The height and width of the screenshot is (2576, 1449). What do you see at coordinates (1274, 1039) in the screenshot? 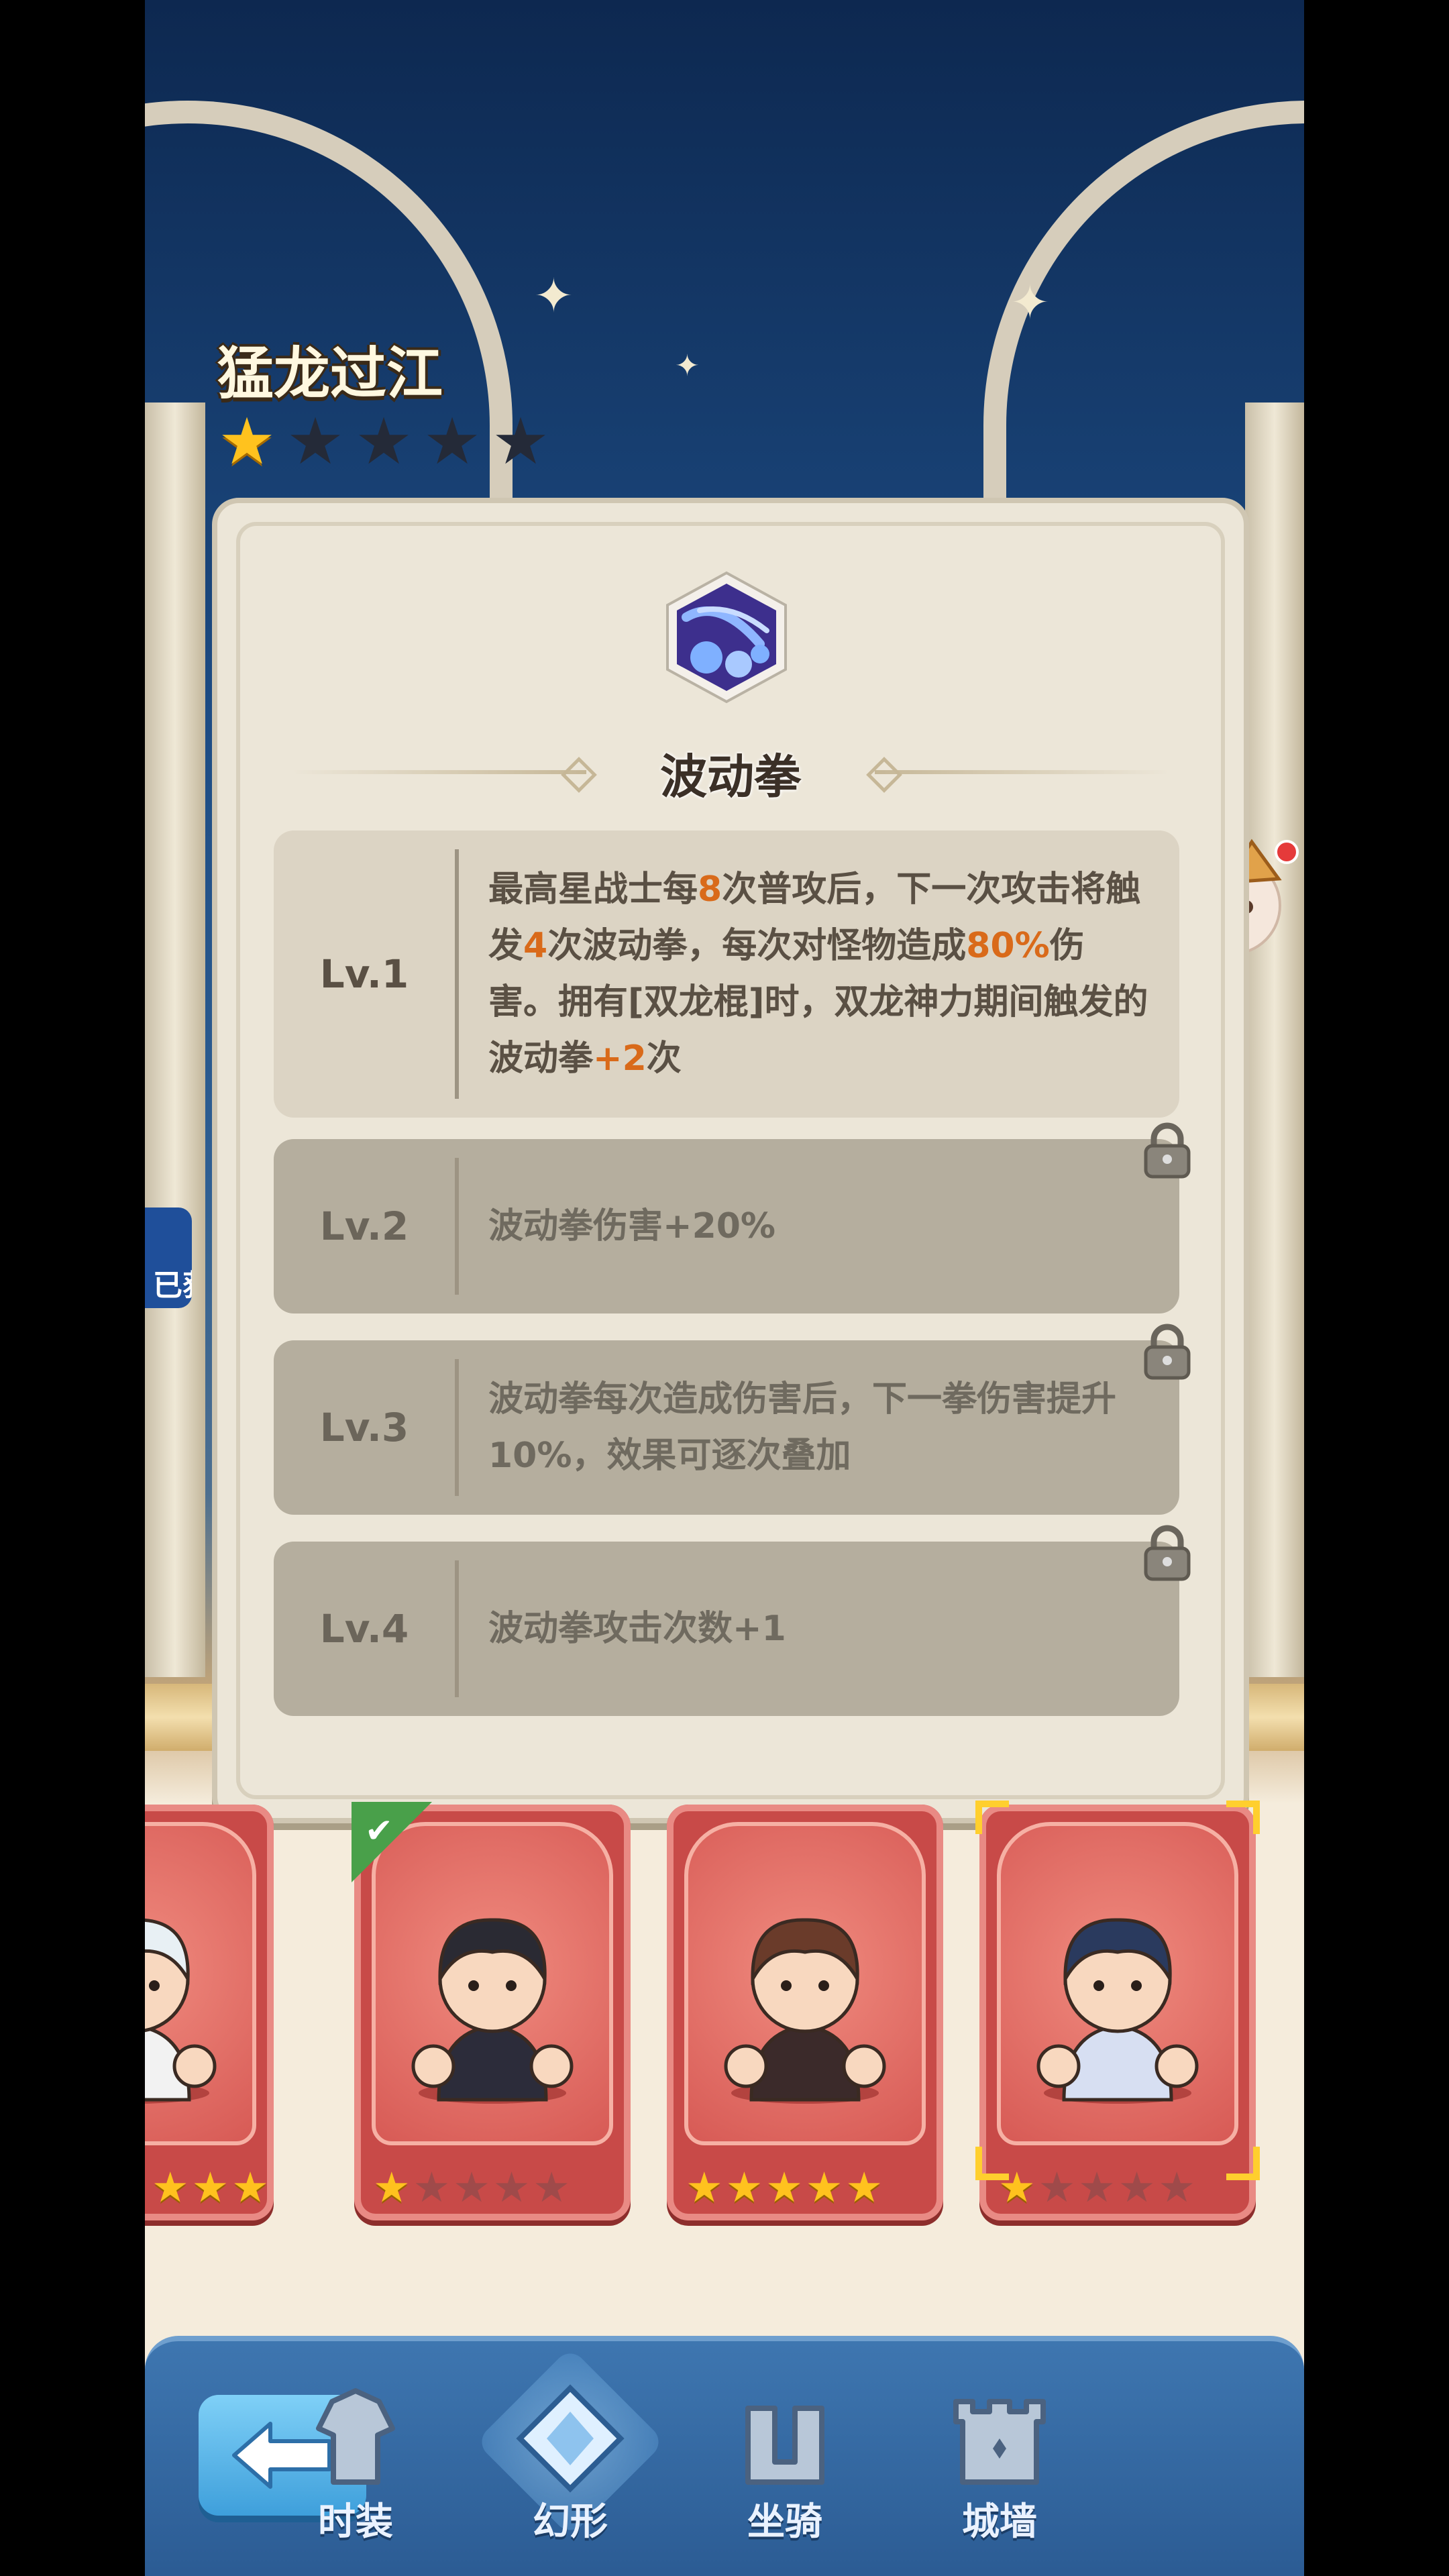
I see `background-pillar-right` at bounding box center [1274, 1039].